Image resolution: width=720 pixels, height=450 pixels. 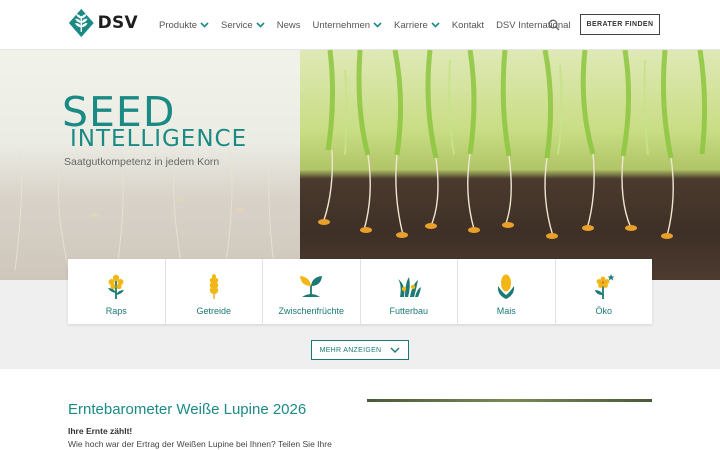 I want to click on category-mais: Mais, so click(x=507, y=291).